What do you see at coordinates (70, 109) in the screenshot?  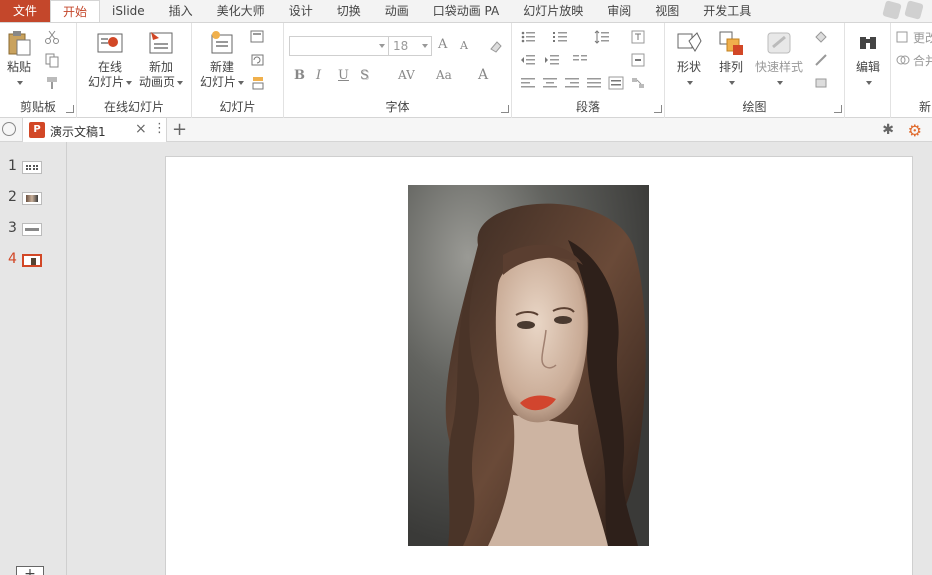 I see `clipboard-launcher-icon` at bounding box center [70, 109].